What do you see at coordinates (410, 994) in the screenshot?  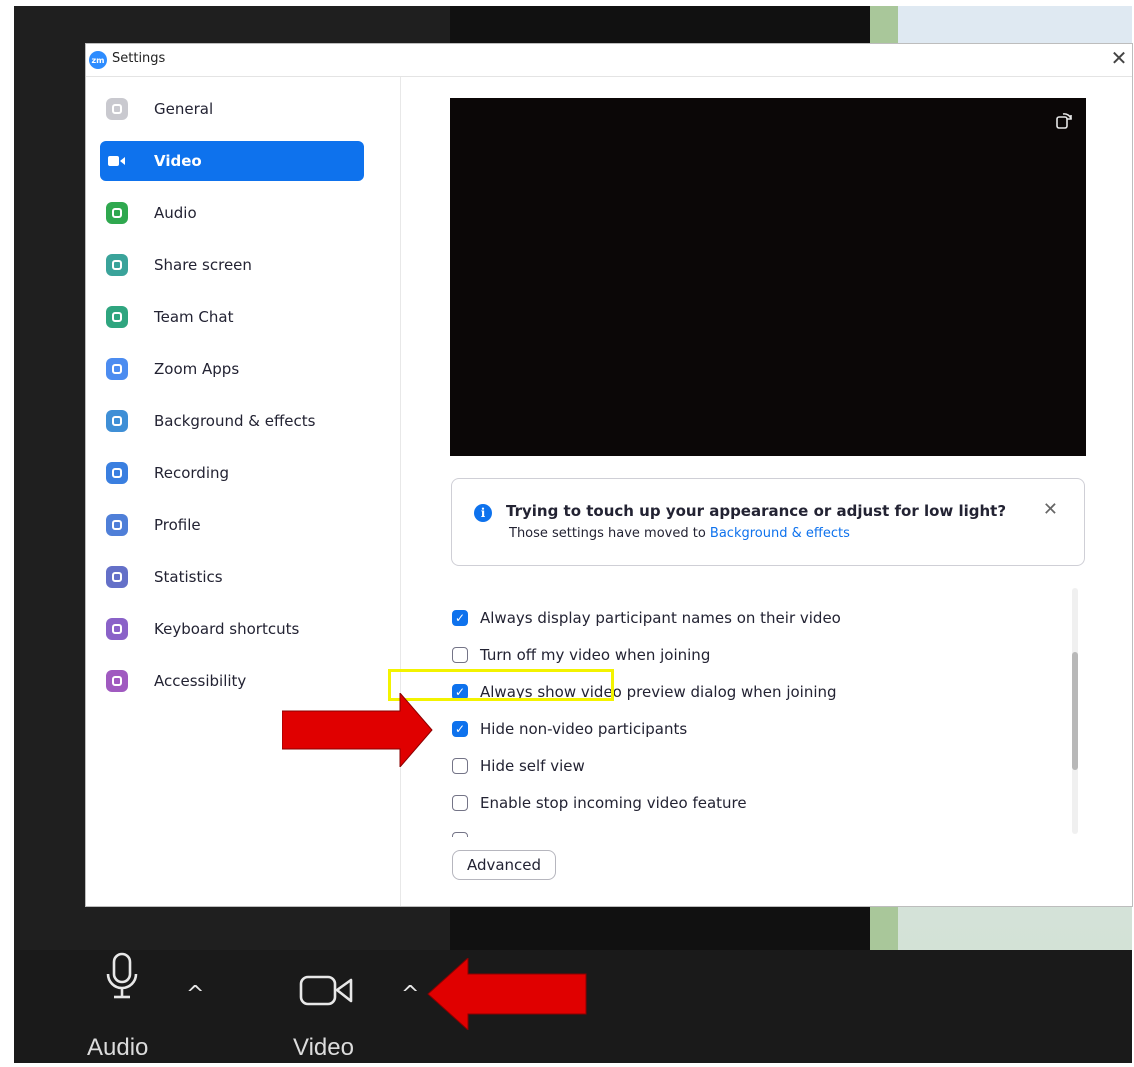 I see `video-options-caret: ^` at bounding box center [410, 994].